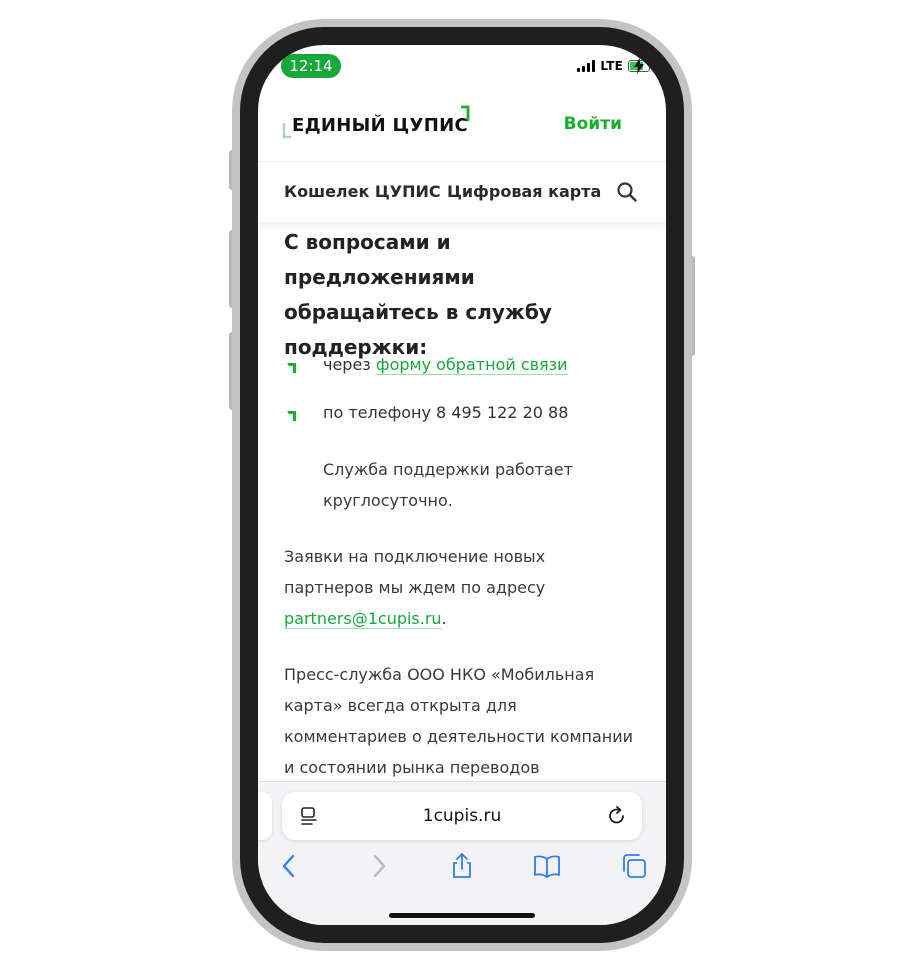 This screenshot has width=924, height=972. I want to click on list-item: через форму обратной связи, so click(464, 370).